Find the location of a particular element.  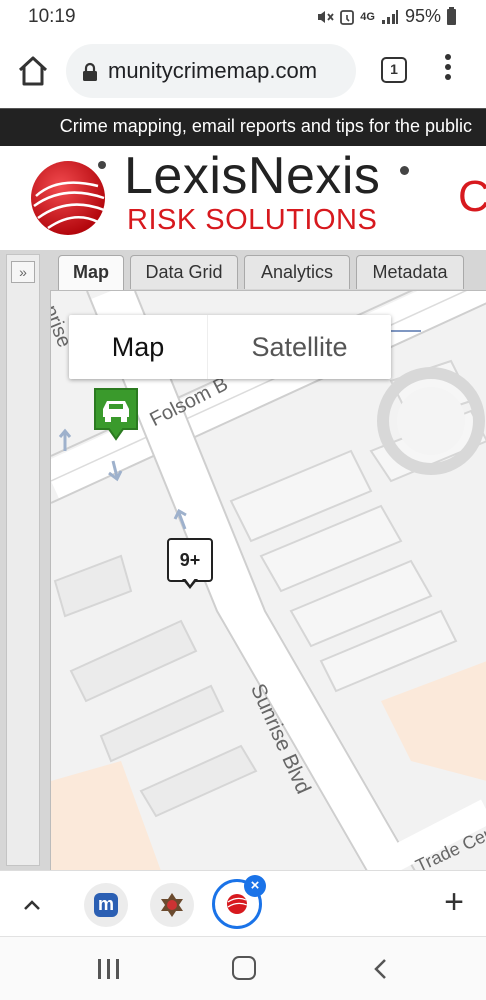

satellite-view-button: Satellite is located at coordinates (299, 347).